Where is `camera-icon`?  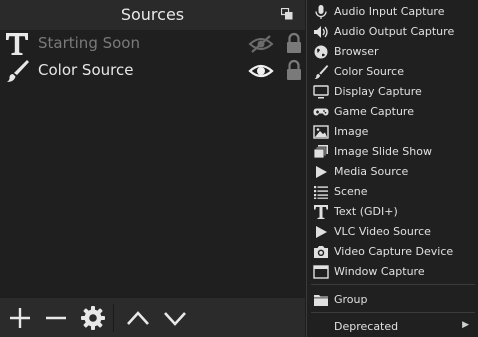
camera-icon is located at coordinates (321, 252).